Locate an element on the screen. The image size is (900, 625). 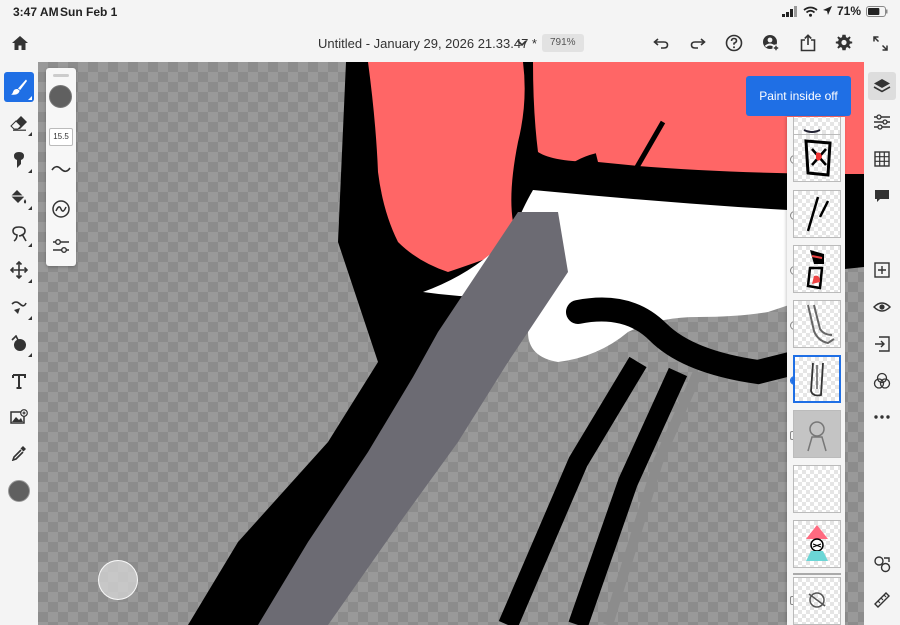
wave-icon is located at coordinates (61, 169).